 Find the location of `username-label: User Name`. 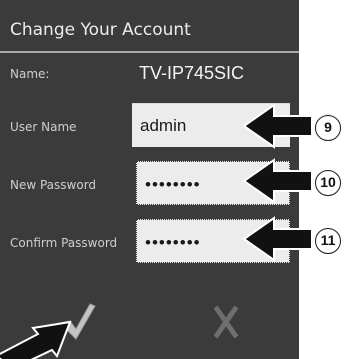

username-label: User Name is located at coordinates (43, 127).